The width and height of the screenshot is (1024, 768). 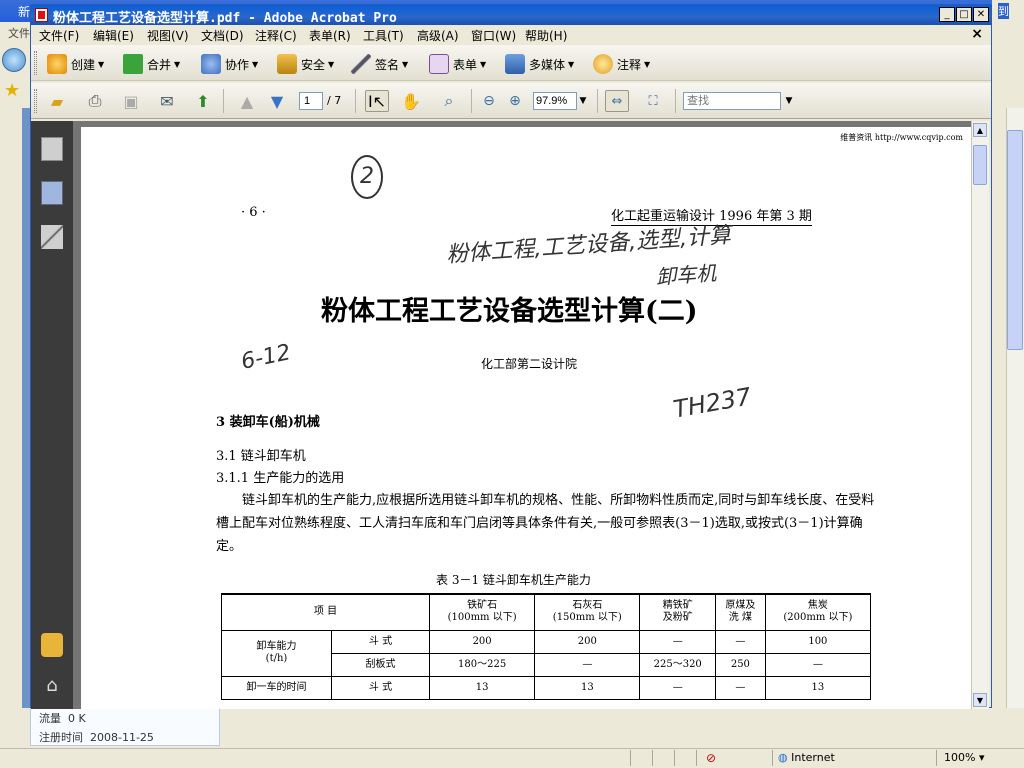 I want to click on email-icon: ✉, so click(x=167, y=101).